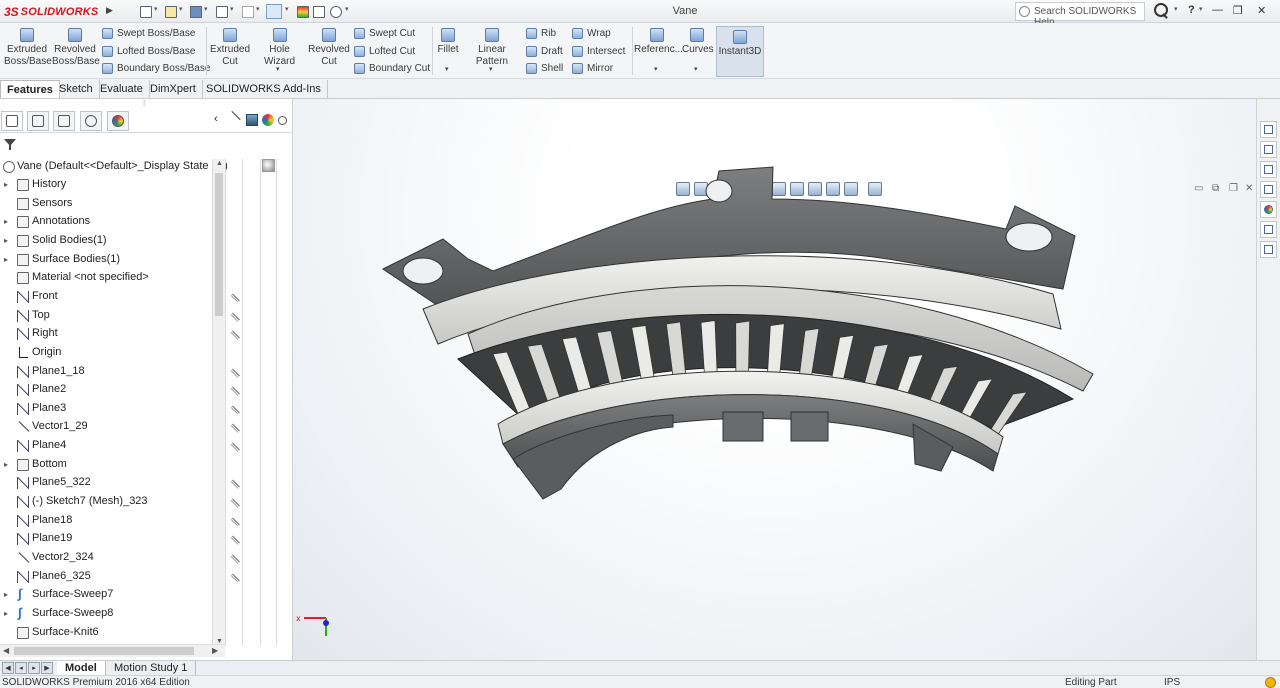 This screenshot has height=688, width=1280. I want to click on undo-dropdown-icon: ▾, so click(258, 9).